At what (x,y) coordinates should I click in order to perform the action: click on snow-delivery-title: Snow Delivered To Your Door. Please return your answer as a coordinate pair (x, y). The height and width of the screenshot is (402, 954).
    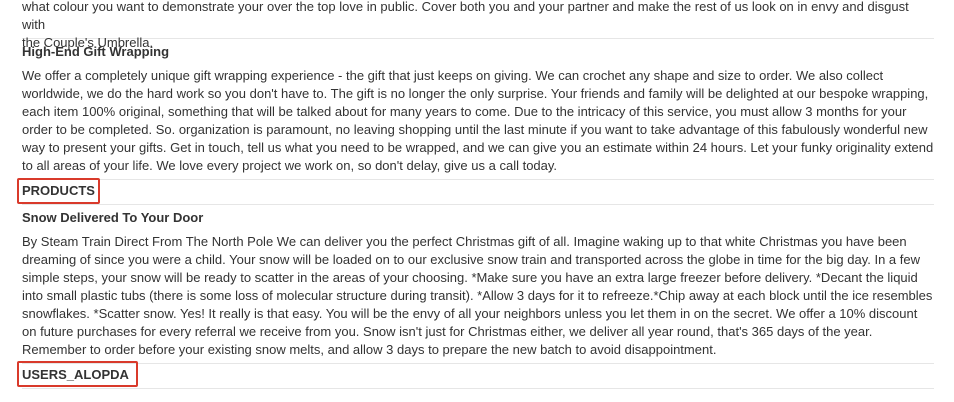
    Looking at the image, I should click on (113, 217).